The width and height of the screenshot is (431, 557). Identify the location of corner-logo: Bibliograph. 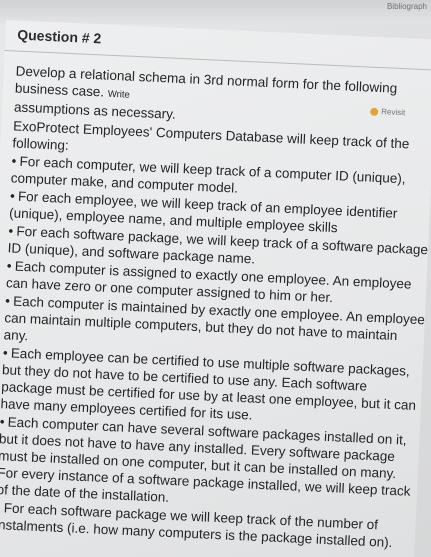
(406, 6).